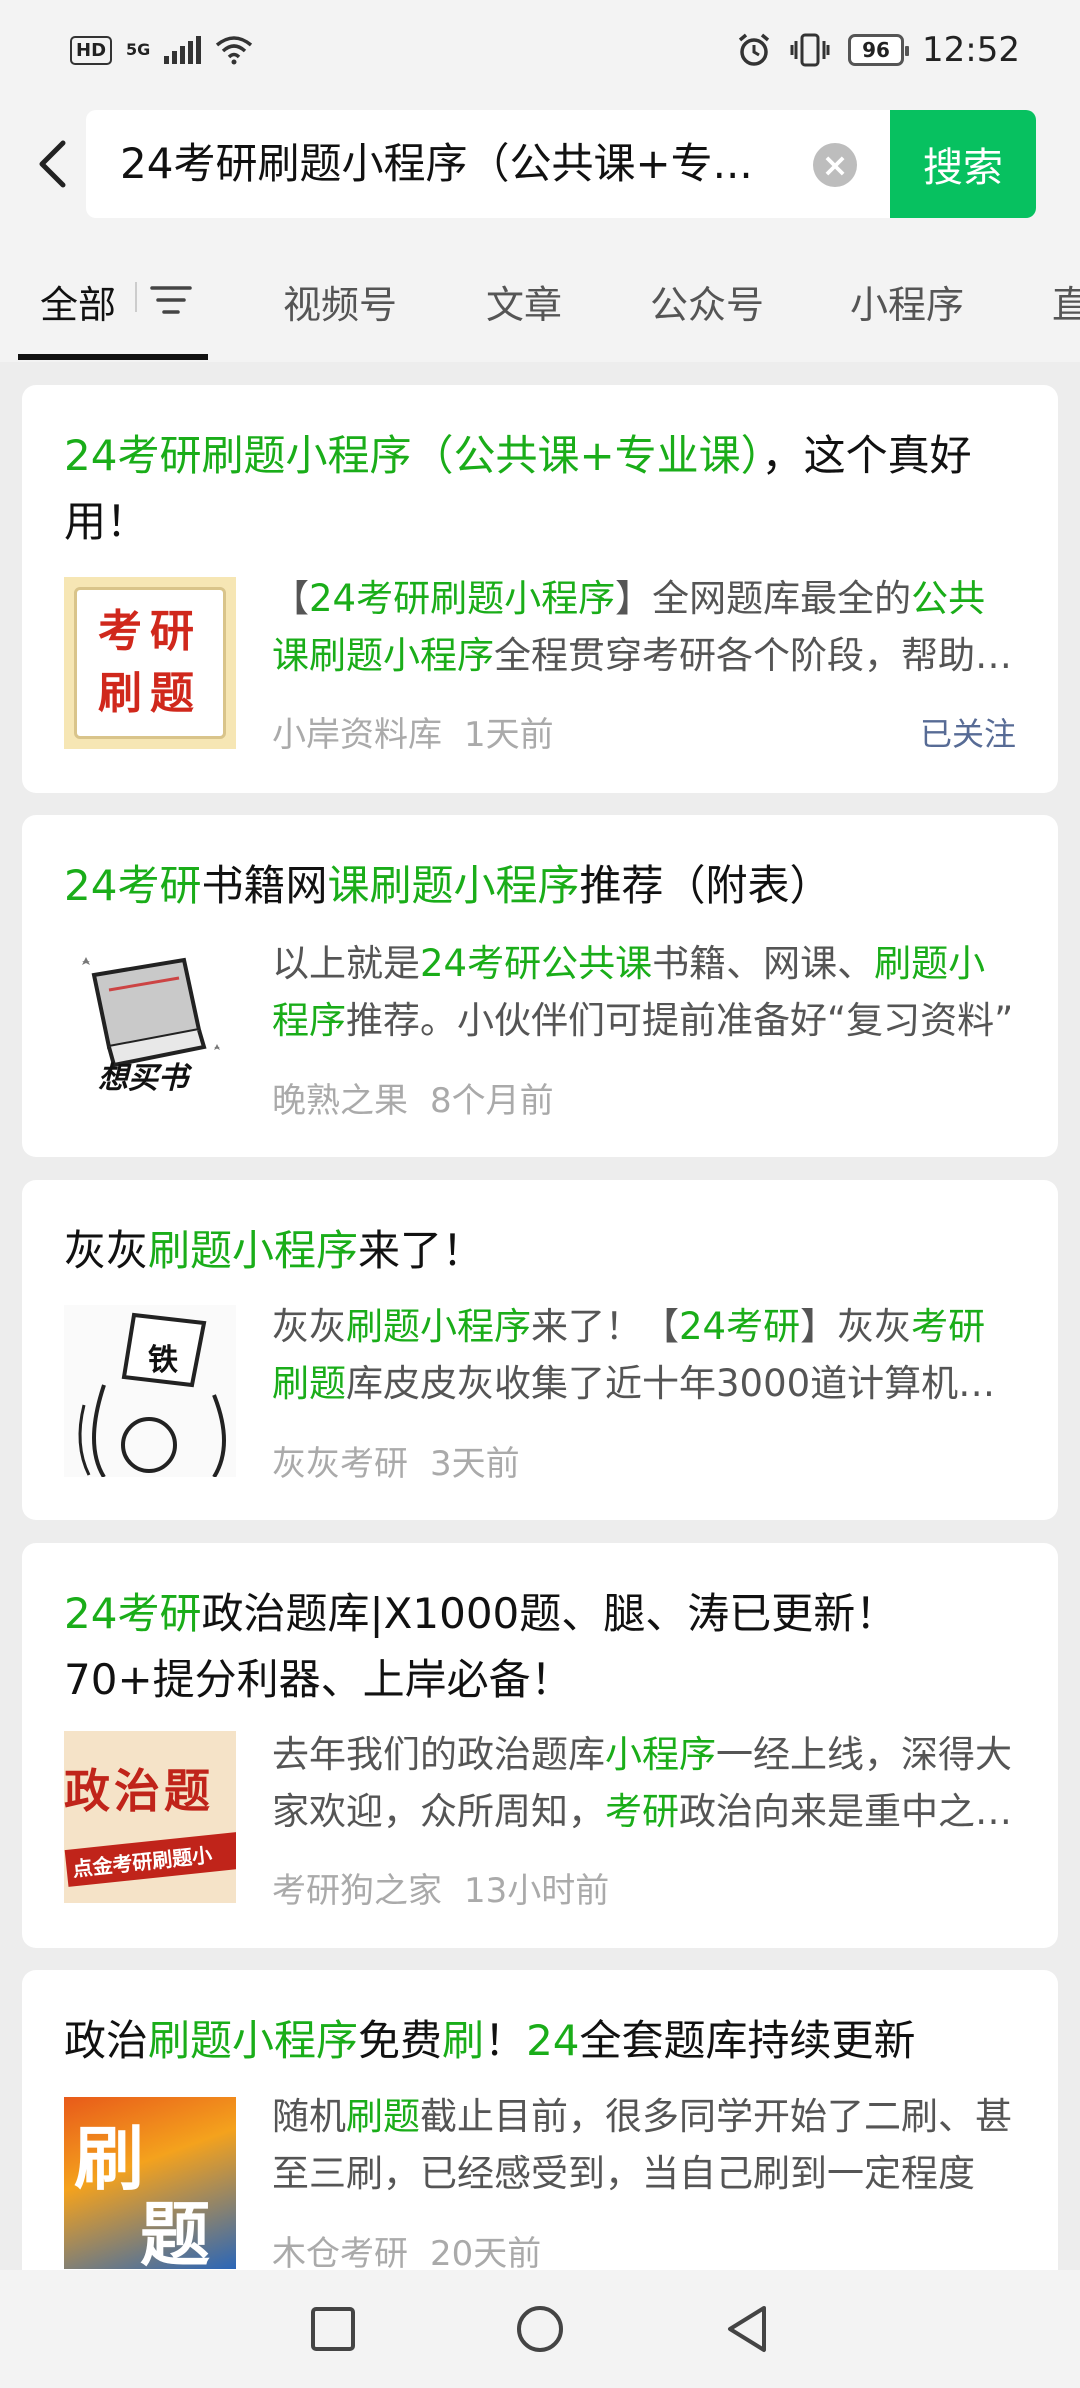  I want to click on highlighted-text: 24考研刷题小程序（公共课+专业课）, so click(413, 455).